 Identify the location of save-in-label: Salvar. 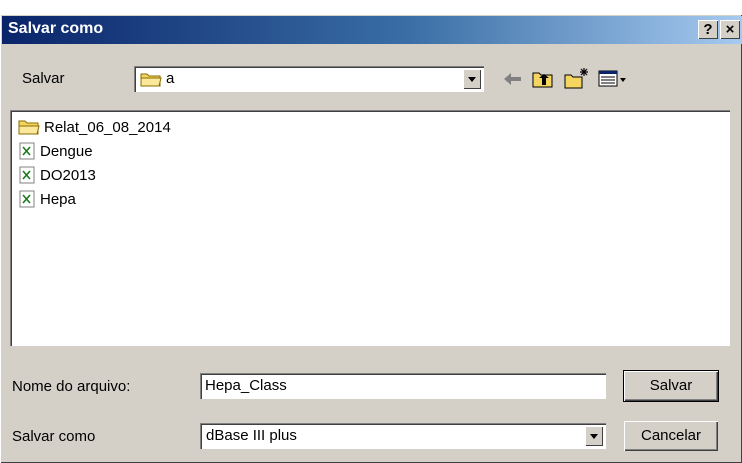
(43, 78).